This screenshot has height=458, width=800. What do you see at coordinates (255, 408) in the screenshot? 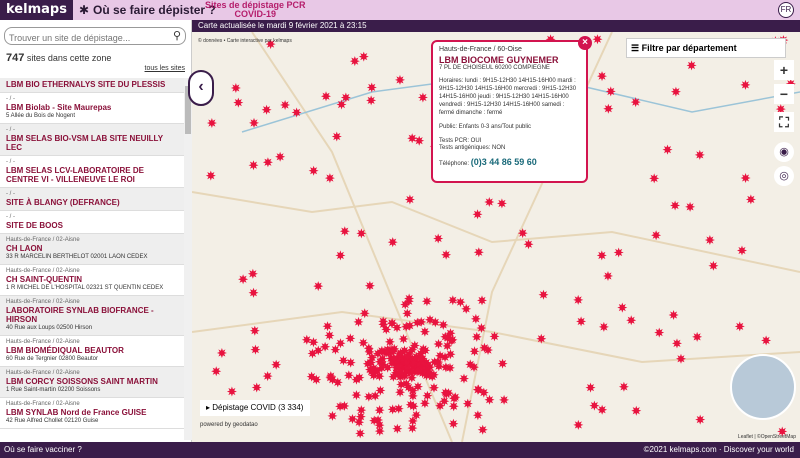
I see `covid-layer-toggle: ▸ Dépistage COVID (3 334)` at bounding box center [255, 408].